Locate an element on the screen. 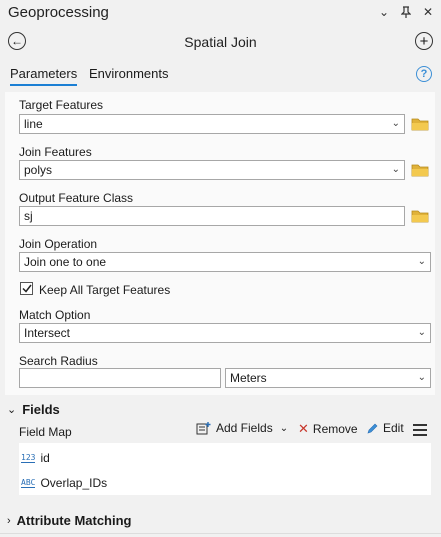  add-fields-icon is located at coordinates (203, 428).